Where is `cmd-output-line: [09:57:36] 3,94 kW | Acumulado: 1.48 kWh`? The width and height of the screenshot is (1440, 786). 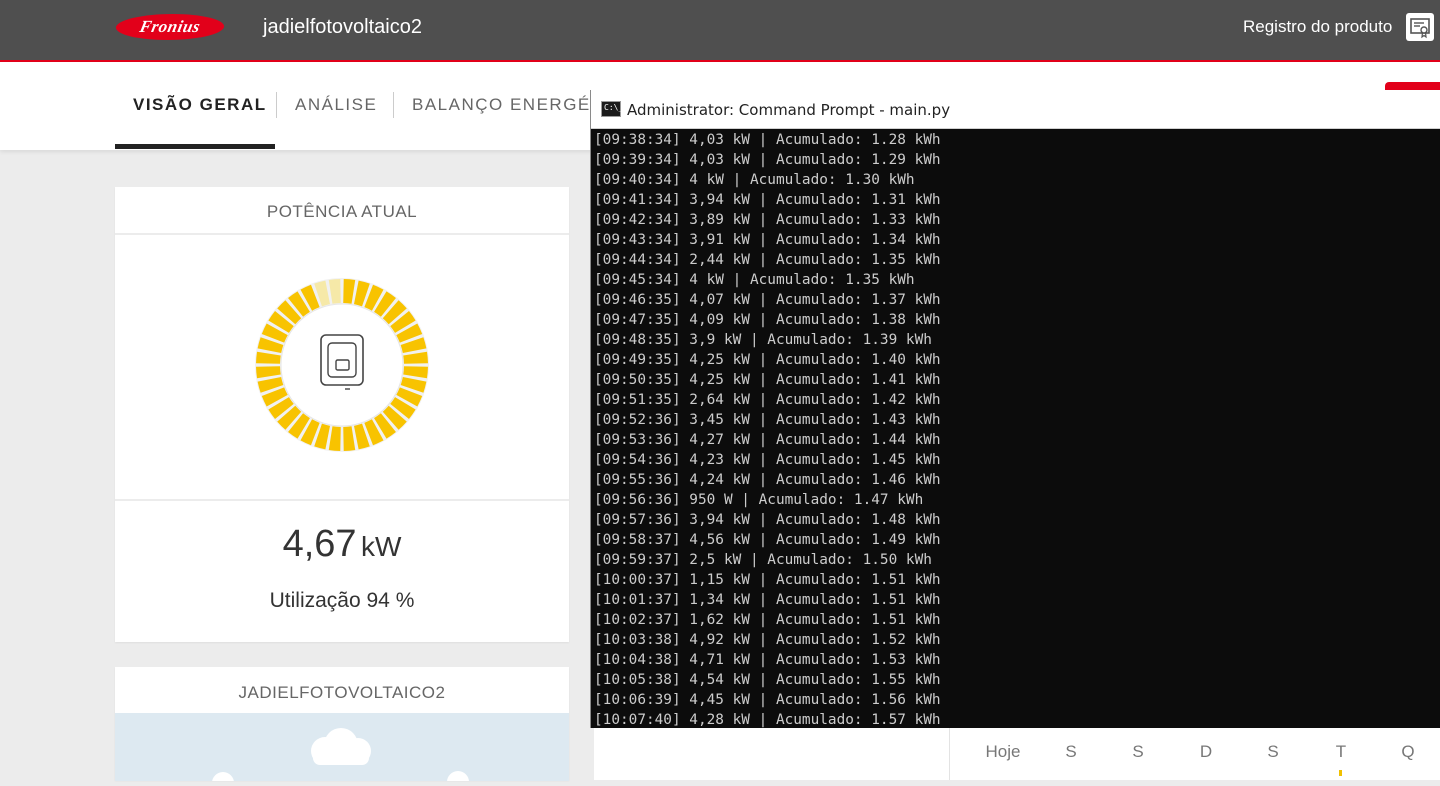
cmd-output-line: [09:57:36] 3,94 kW | Acumulado: 1.48 kWh is located at coordinates (767, 520).